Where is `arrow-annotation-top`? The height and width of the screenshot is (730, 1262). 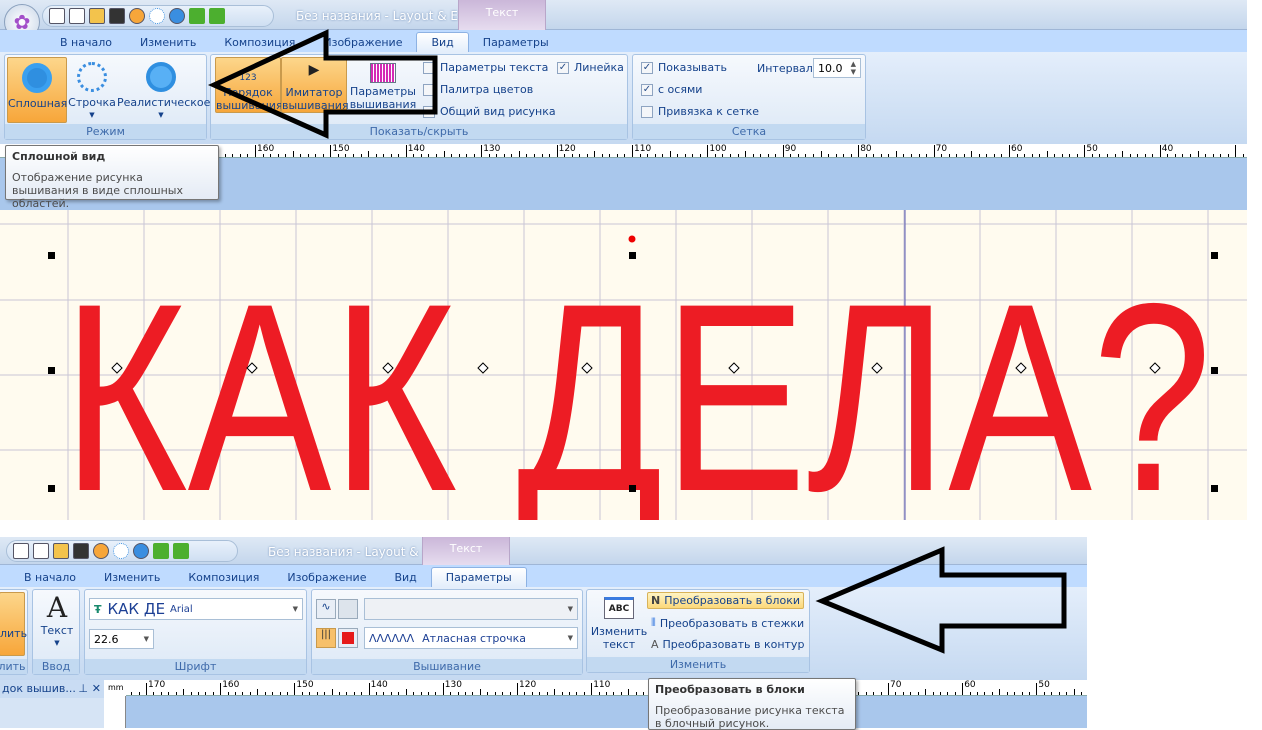 arrow-annotation-top is located at coordinates (322, 84).